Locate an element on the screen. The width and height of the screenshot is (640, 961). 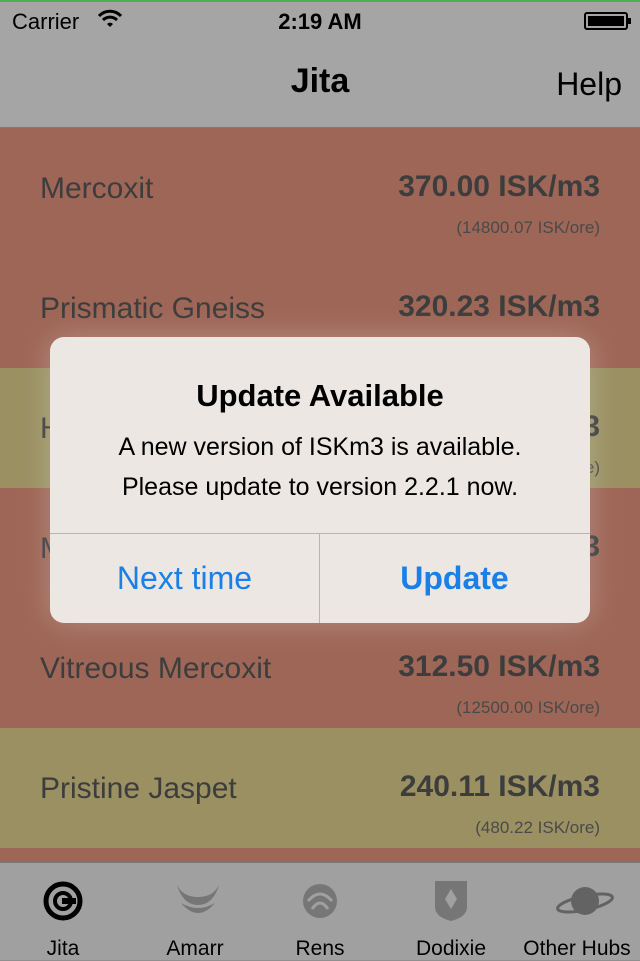
next-time-button: Next time is located at coordinates (184, 578).